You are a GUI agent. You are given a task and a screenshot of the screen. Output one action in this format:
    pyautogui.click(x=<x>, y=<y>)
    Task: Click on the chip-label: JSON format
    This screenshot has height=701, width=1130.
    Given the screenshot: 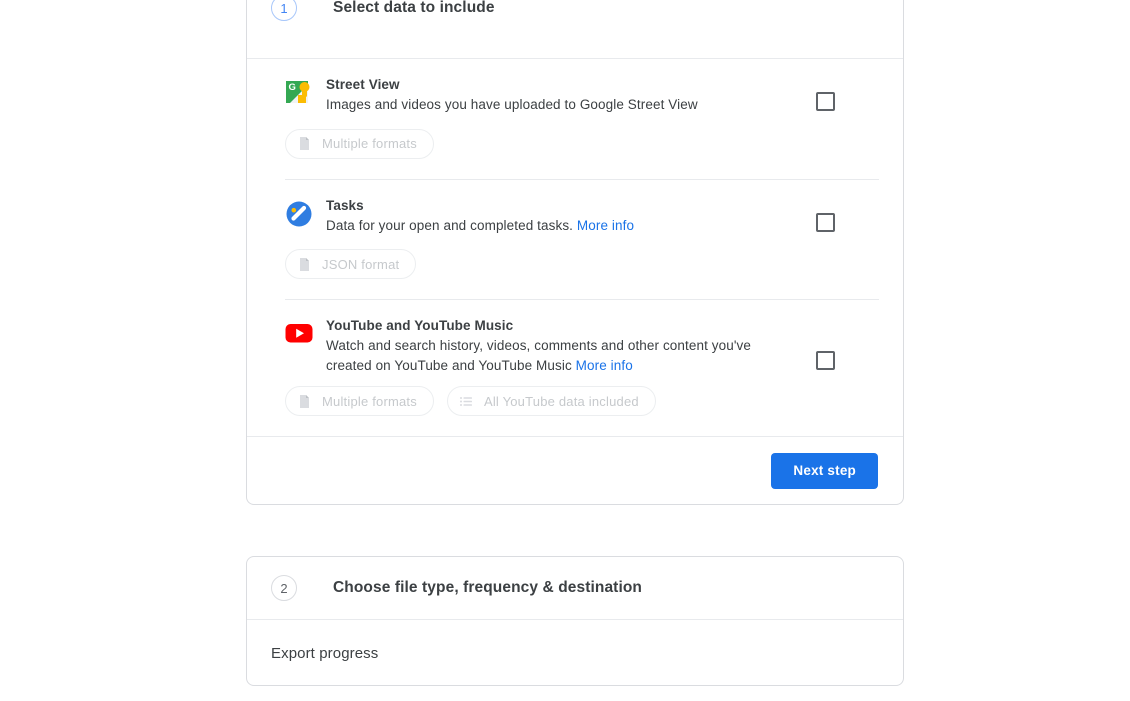 What is the action you would take?
    pyautogui.click(x=361, y=264)
    